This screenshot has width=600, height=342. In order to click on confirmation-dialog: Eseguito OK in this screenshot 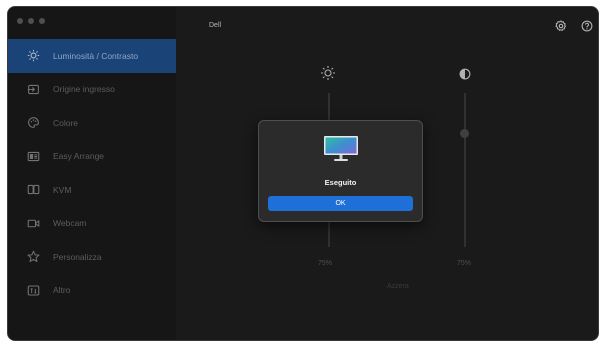, I will do `click(340, 171)`.